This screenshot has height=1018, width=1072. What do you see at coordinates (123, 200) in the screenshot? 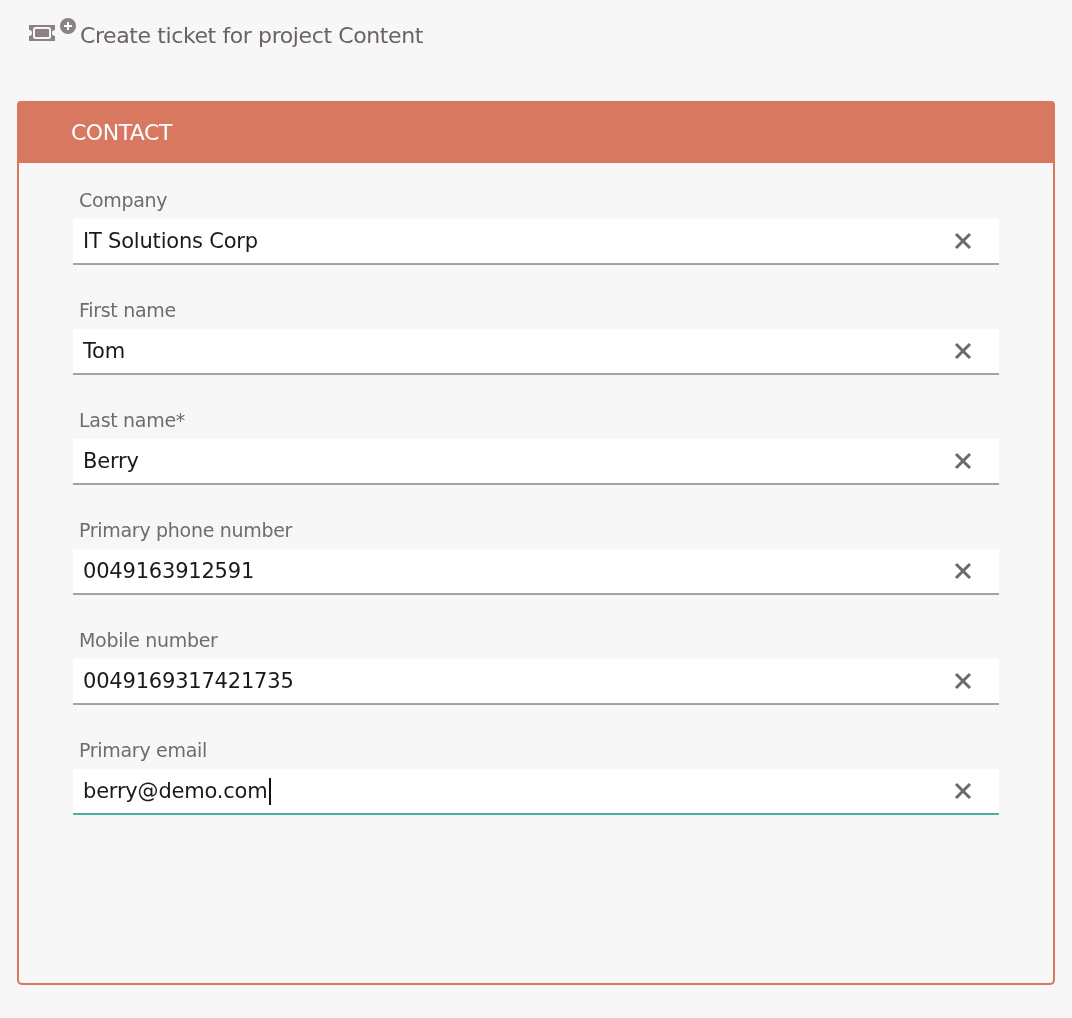
I see `field-label: Company` at bounding box center [123, 200].